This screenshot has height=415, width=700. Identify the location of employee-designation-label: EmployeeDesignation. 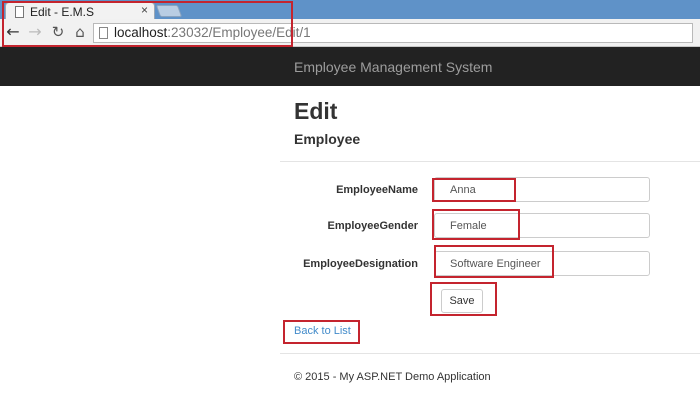
(360, 264).